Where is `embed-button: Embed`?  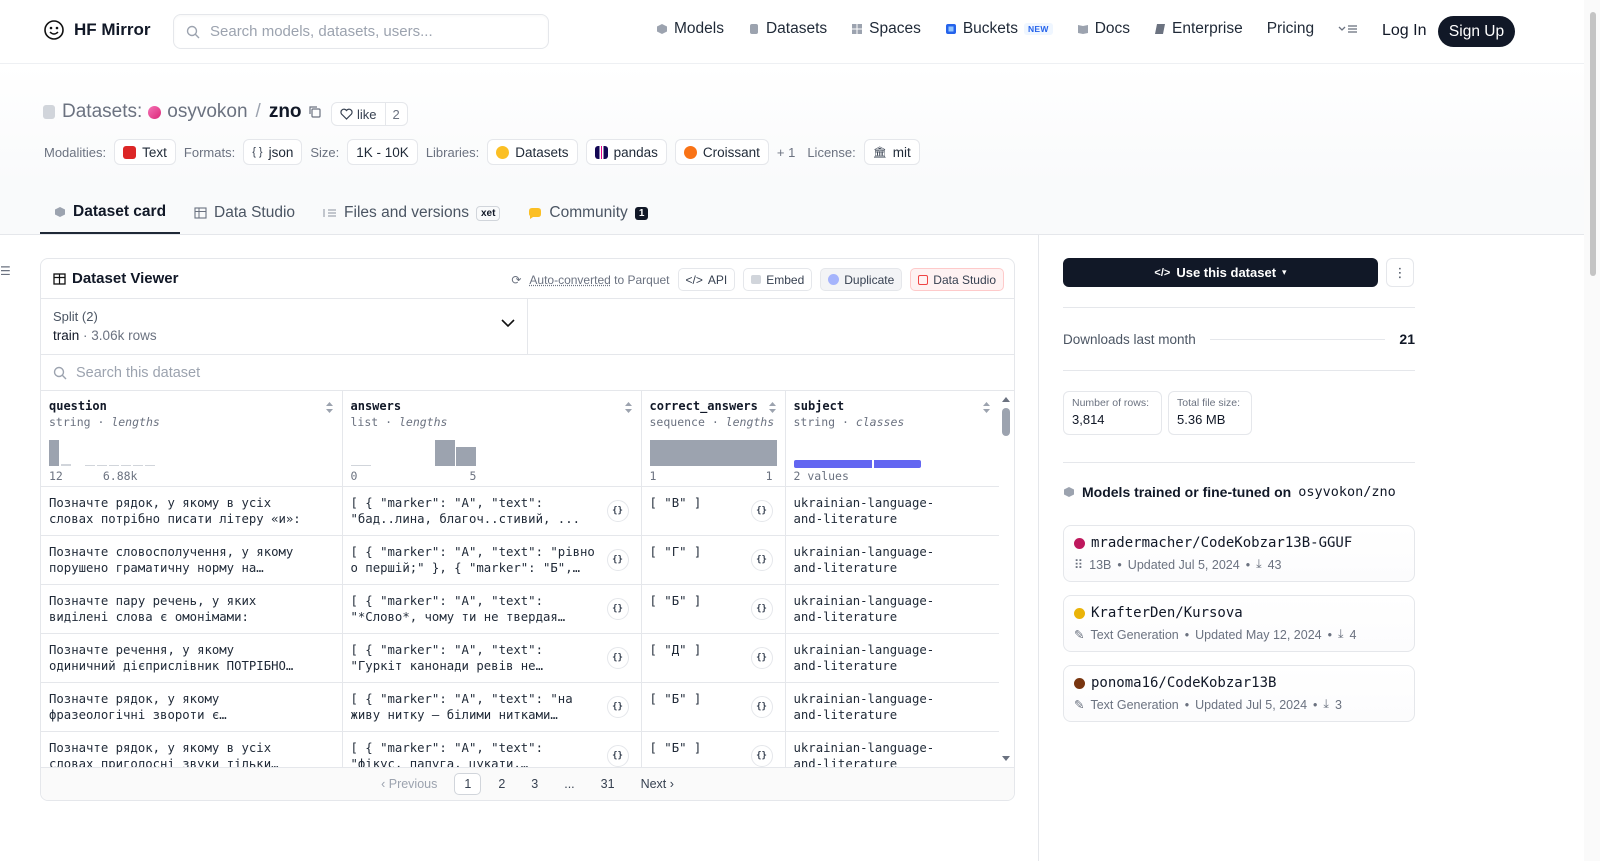
embed-button: Embed is located at coordinates (778, 279).